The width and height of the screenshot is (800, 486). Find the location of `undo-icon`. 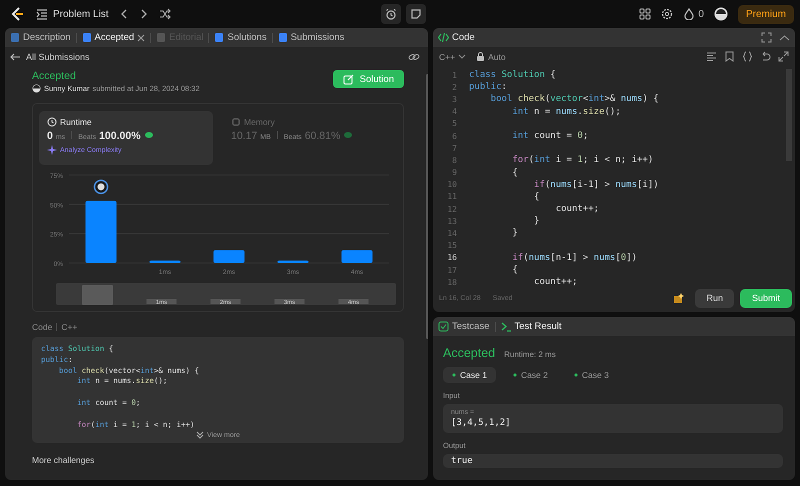

undo-icon is located at coordinates (765, 56).